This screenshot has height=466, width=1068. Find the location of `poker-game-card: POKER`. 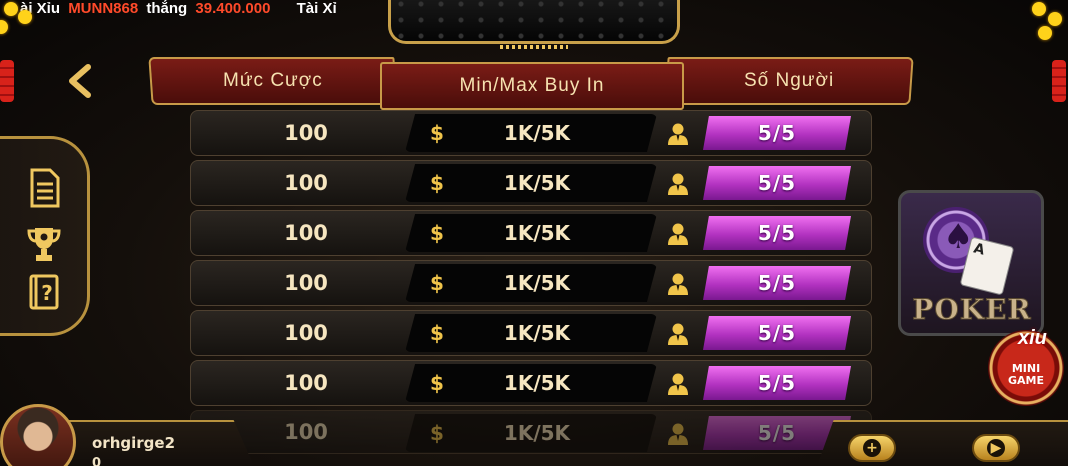

poker-game-card: POKER is located at coordinates (971, 263).